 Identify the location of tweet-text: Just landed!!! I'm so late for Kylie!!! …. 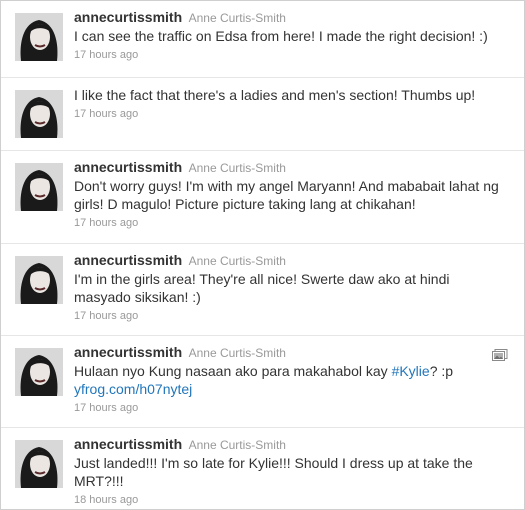
(273, 472).